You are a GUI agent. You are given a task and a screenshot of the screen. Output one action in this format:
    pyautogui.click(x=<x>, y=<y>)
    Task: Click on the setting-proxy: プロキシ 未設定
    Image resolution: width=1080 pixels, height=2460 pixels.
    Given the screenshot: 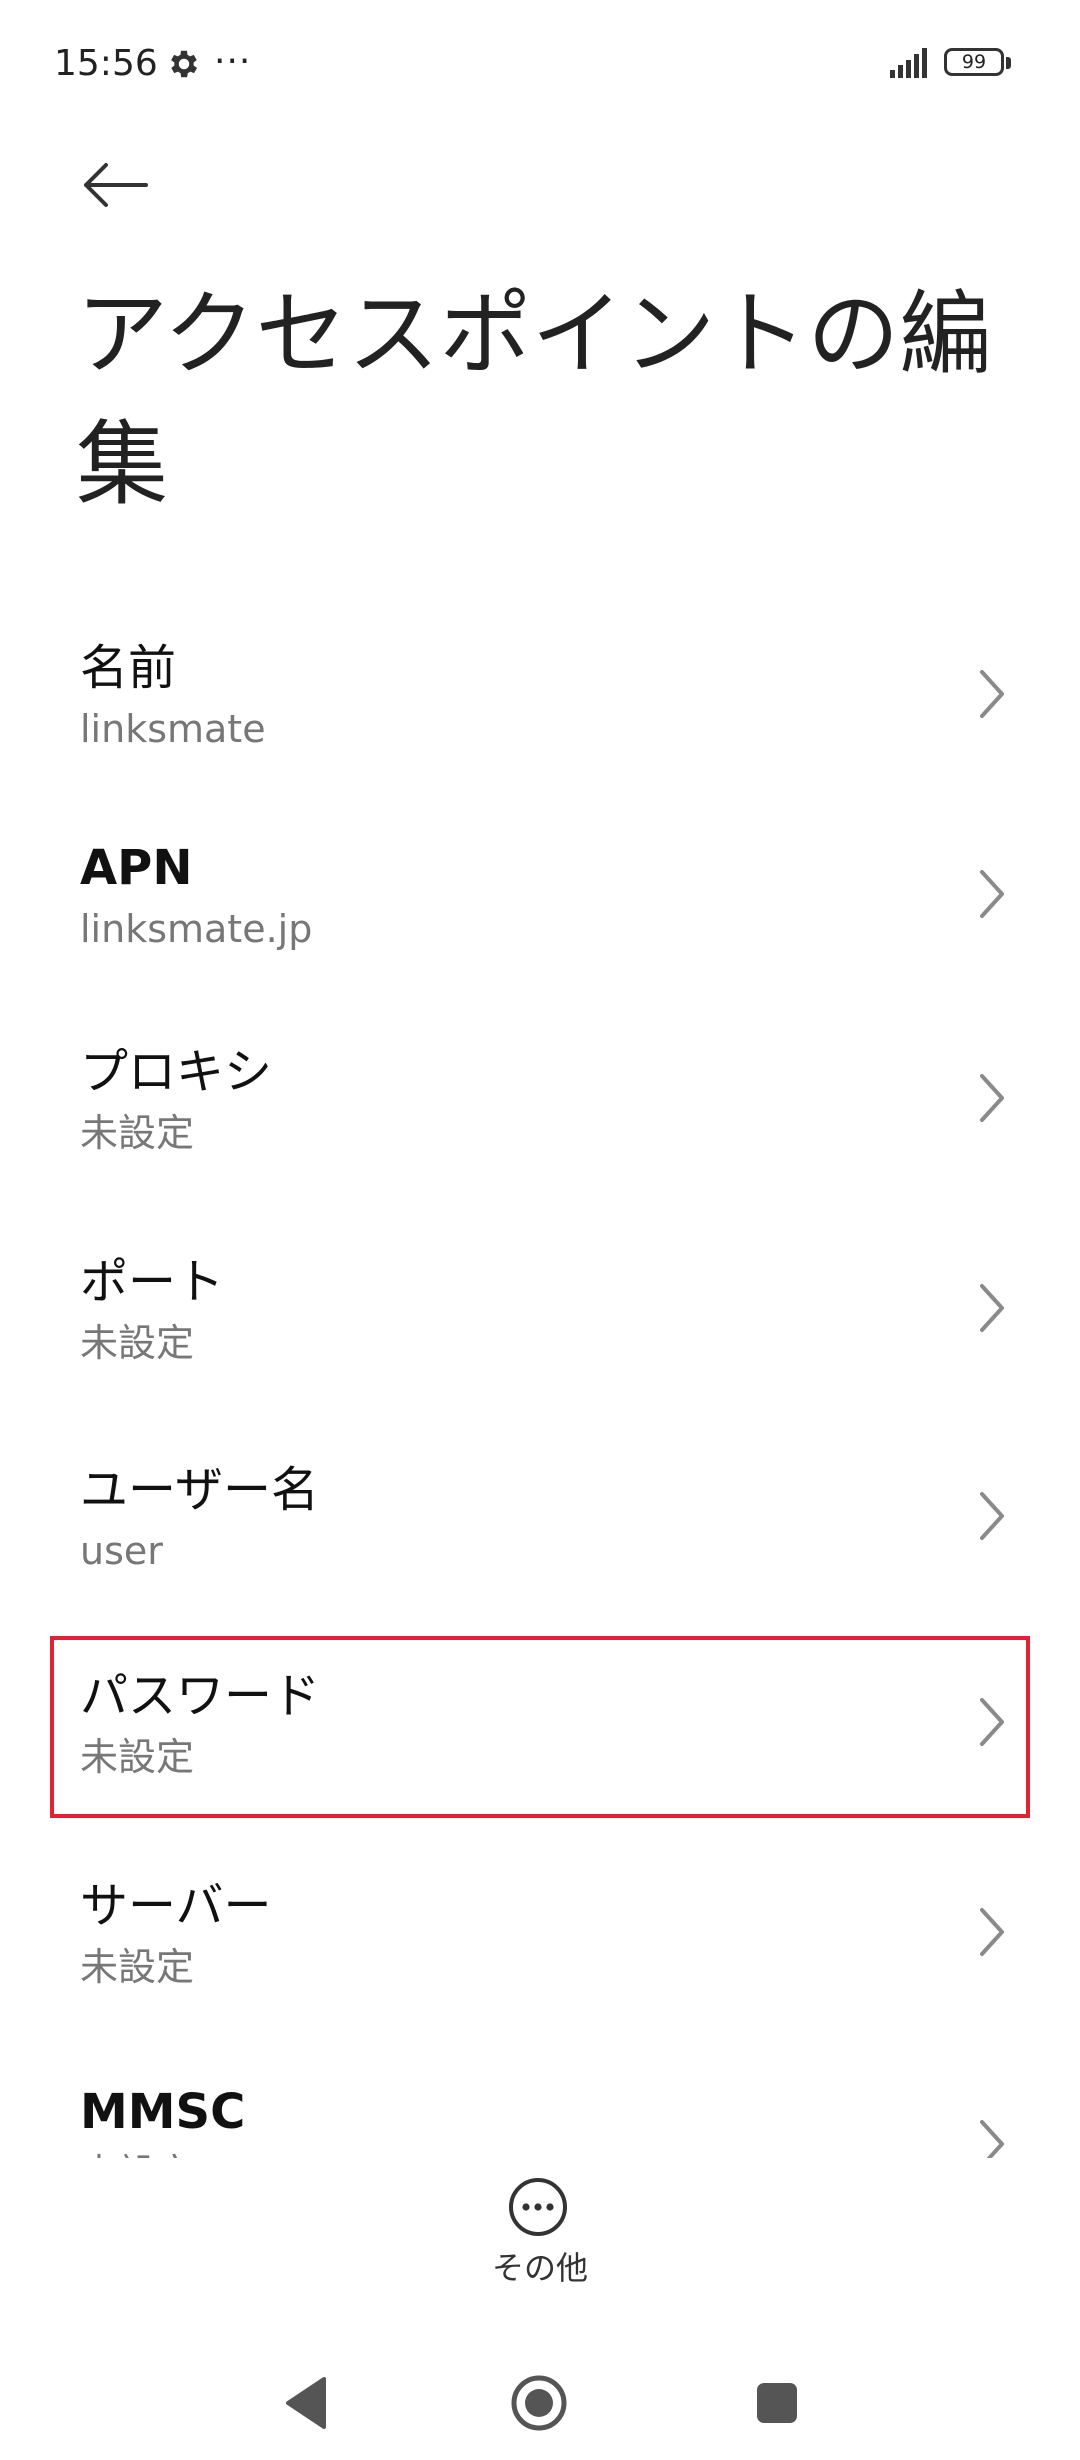 What is the action you would take?
    pyautogui.click(x=540, y=1135)
    